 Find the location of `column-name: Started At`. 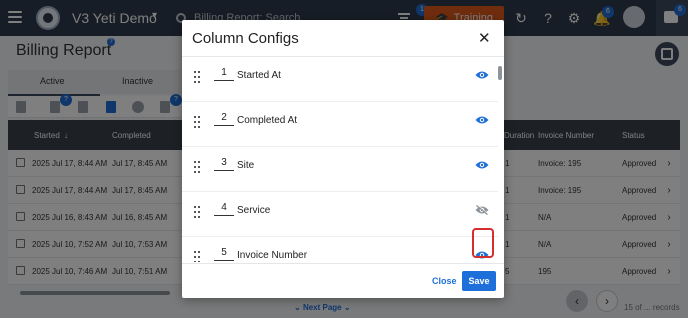

column-name: Started At is located at coordinates (259, 75).